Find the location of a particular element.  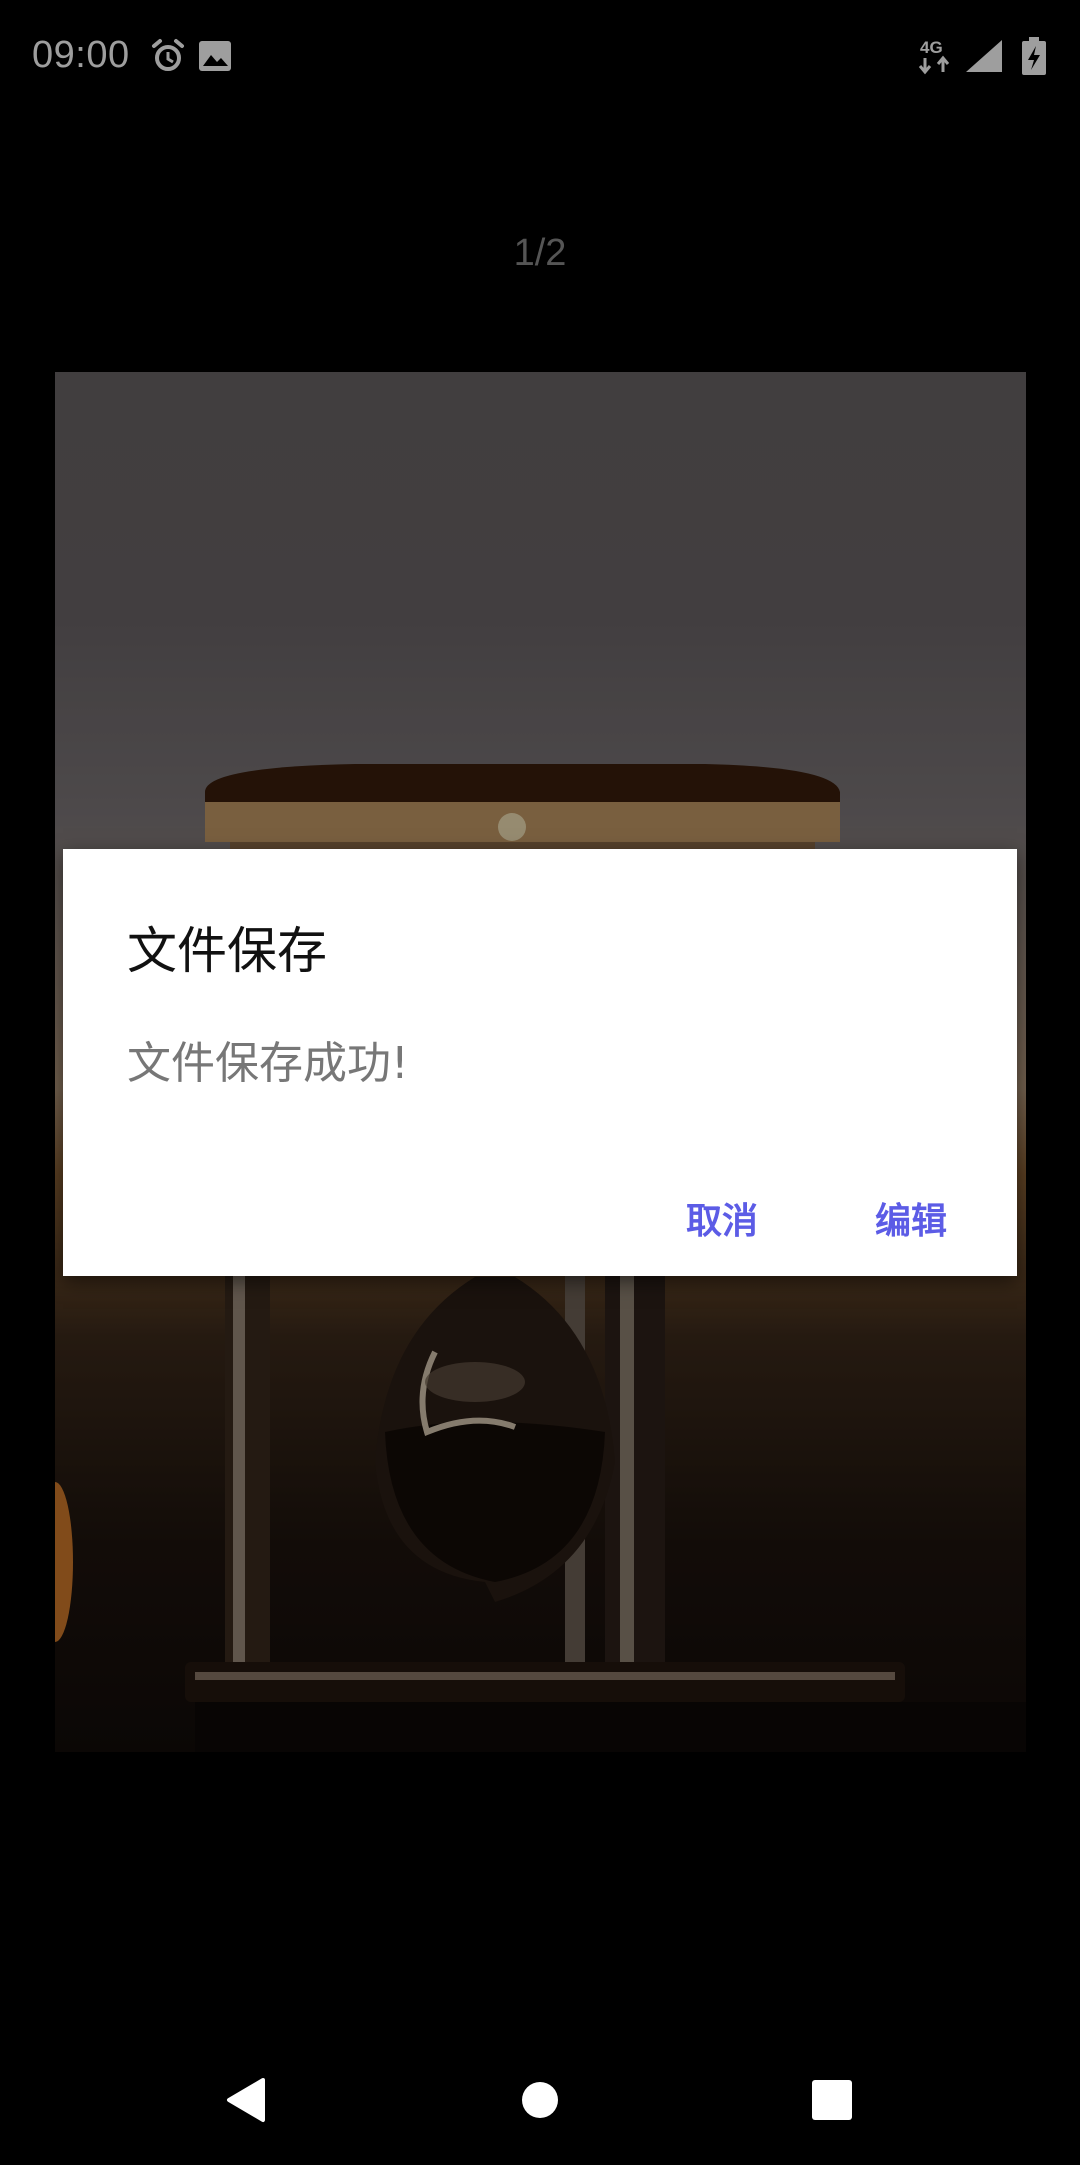

recents-button is located at coordinates (832, 2100).